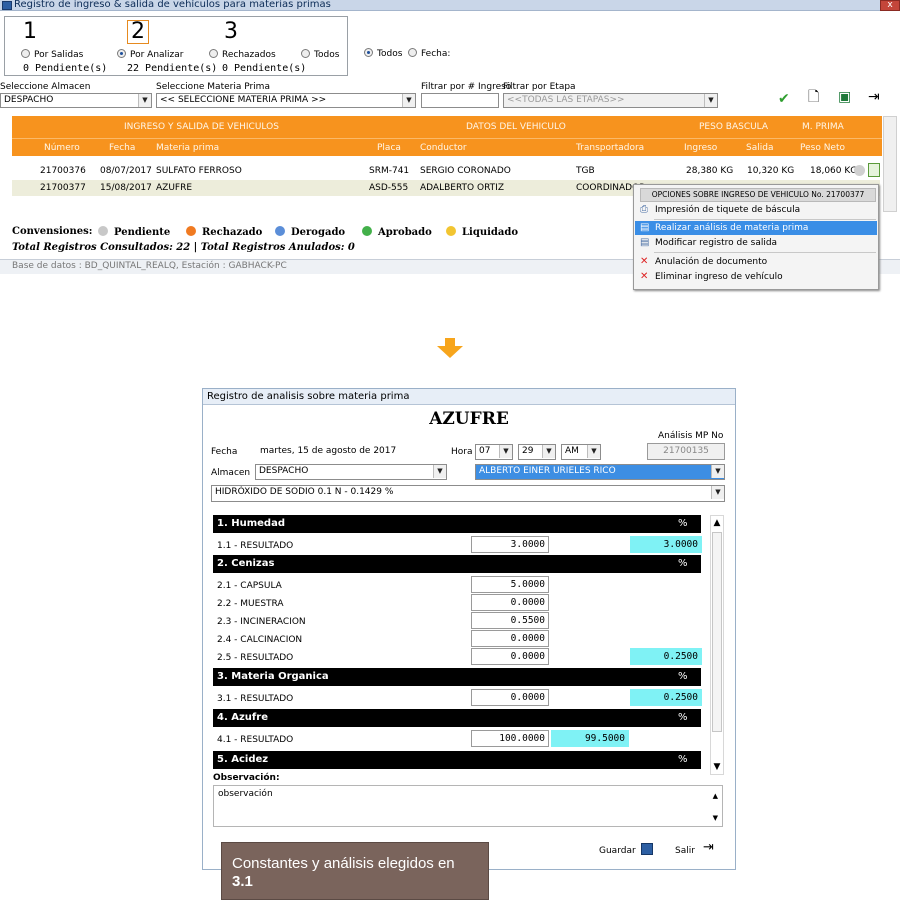 The width and height of the screenshot is (900, 902). Describe the element at coordinates (813, 97) in the screenshot. I see `new-document-icon: 🗋` at that location.